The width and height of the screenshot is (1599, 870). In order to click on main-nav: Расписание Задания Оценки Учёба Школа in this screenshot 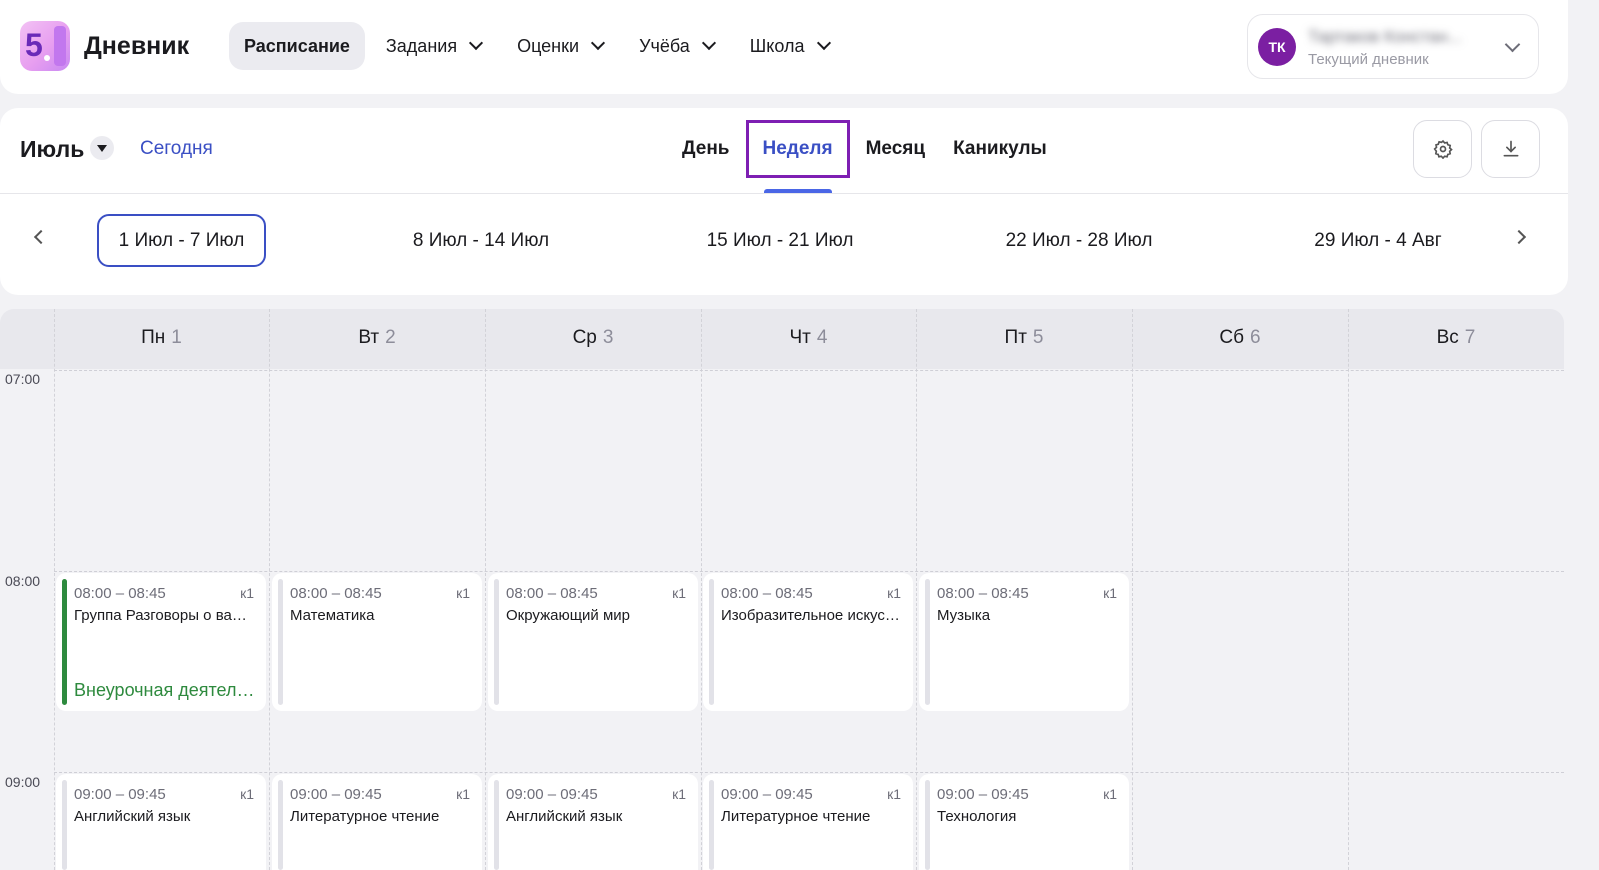, I will do `click(539, 46)`.